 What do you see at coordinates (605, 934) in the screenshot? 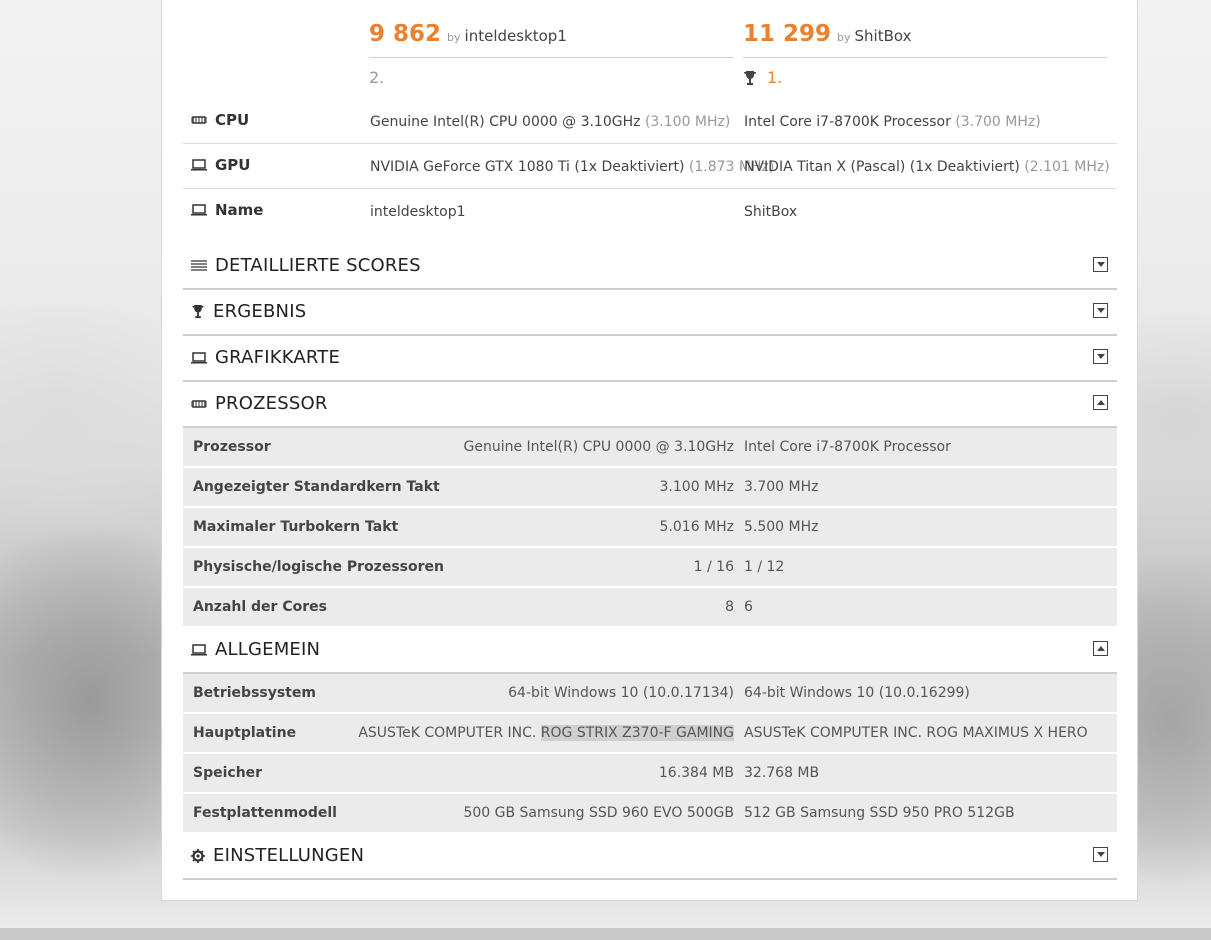
I see `page-footer-bar` at bounding box center [605, 934].